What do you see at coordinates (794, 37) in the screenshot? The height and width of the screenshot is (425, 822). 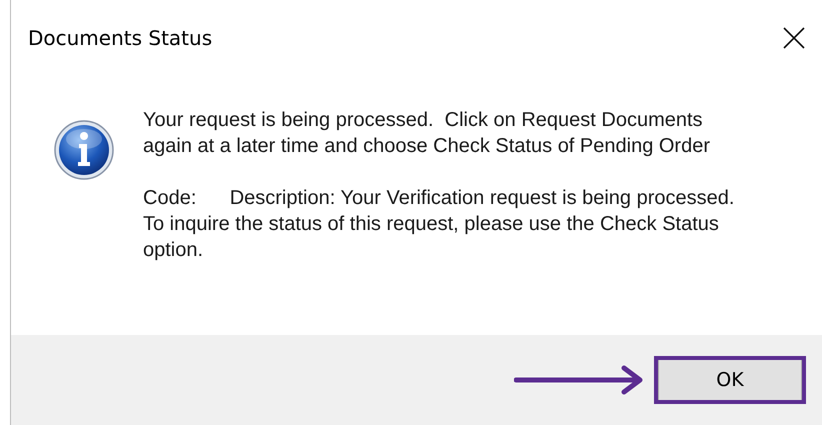 I see `close-icon` at bounding box center [794, 37].